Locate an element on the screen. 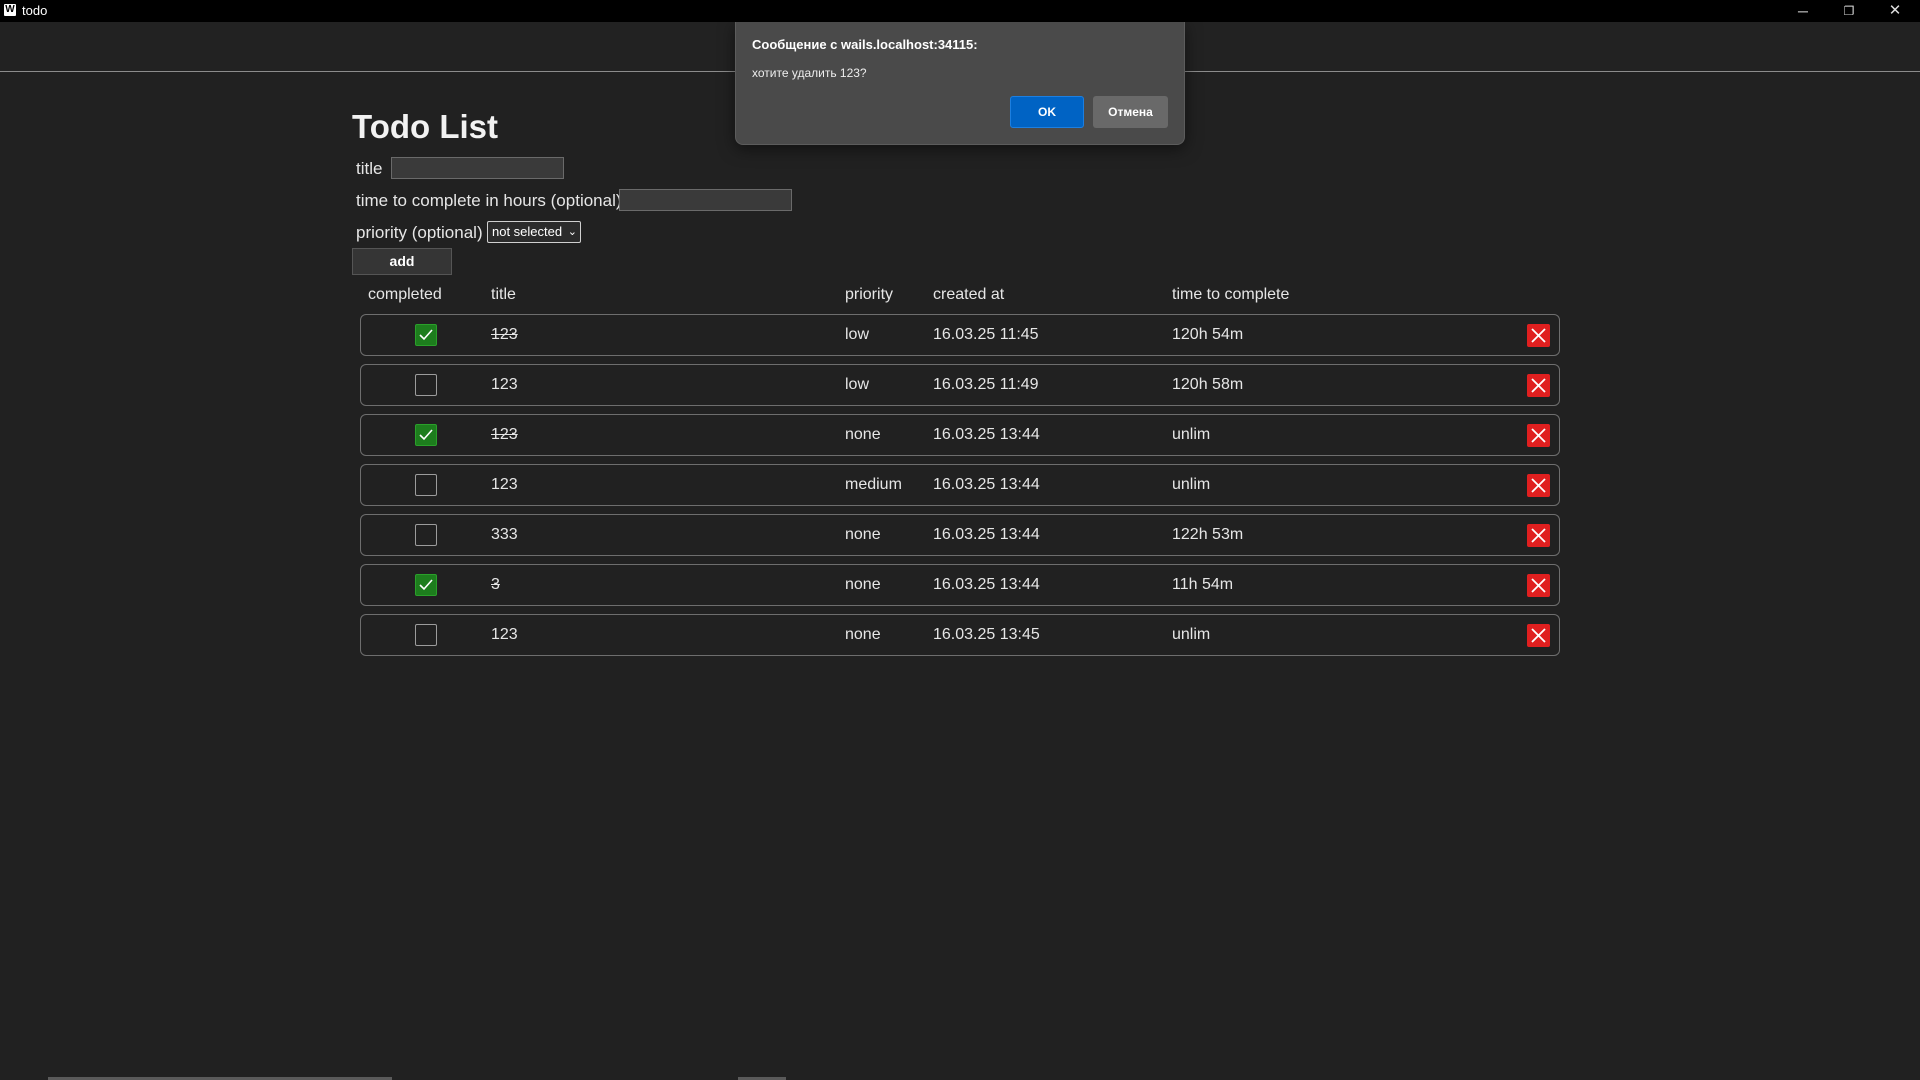 Image resolution: width=1920 pixels, height=1080 pixels. todo-created-at: 16.03.25 11:49 is located at coordinates (986, 384).